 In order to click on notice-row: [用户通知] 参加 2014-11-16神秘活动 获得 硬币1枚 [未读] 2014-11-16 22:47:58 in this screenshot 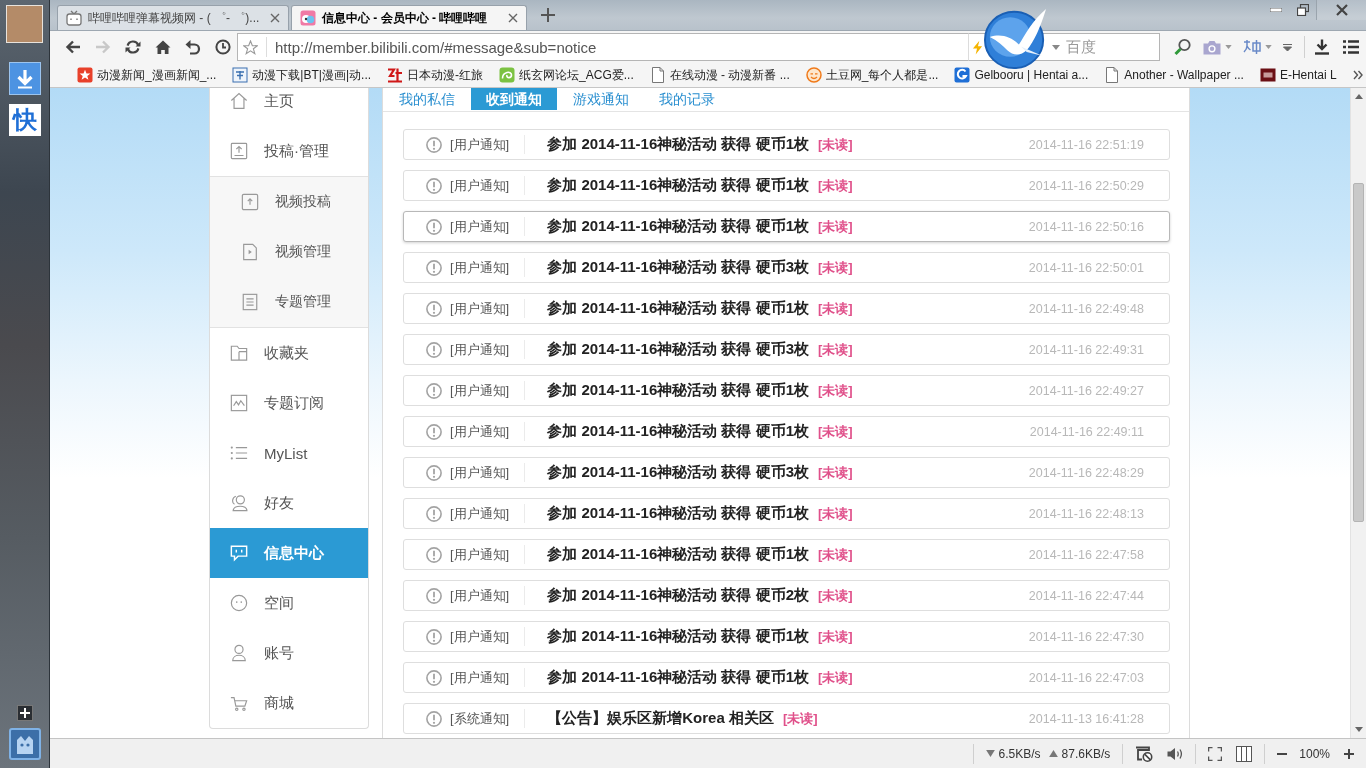, I will do `click(786, 554)`.